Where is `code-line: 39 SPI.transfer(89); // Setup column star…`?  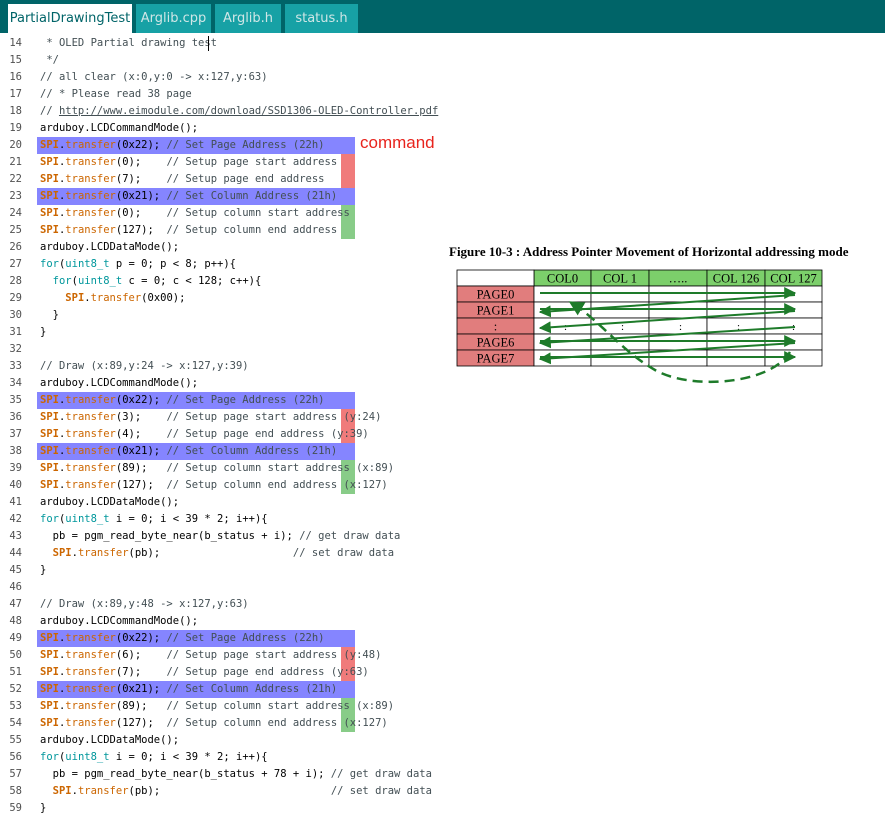 code-line: 39 SPI.transfer(89); // Setup column star… is located at coordinates (442, 468).